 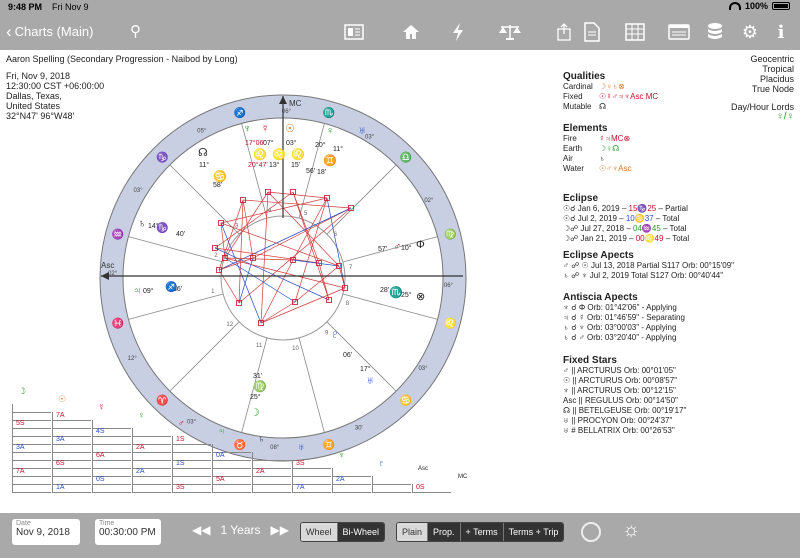 I want to click on tab-plain: Plain, so click(x=412, y=532).